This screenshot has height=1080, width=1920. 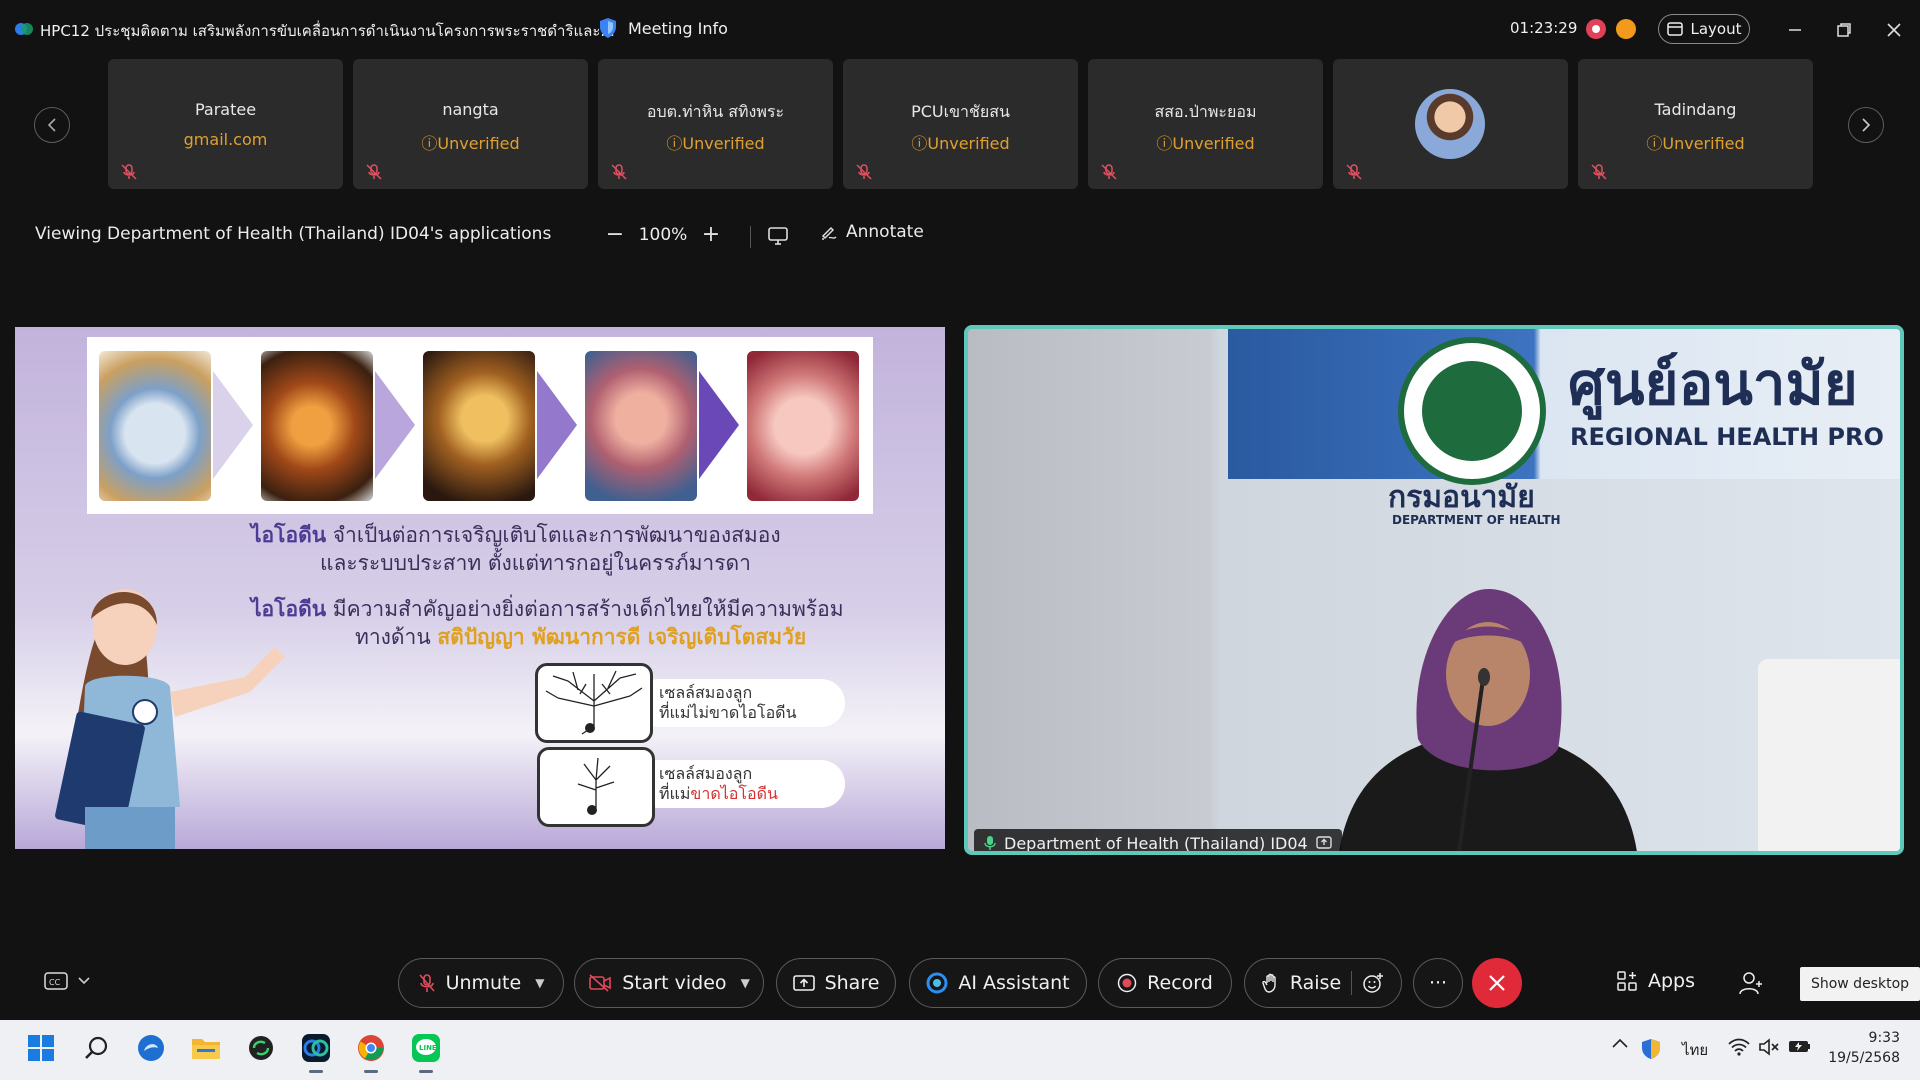 I want to click on zoom-out-button: −, so click(x=615, y=234).